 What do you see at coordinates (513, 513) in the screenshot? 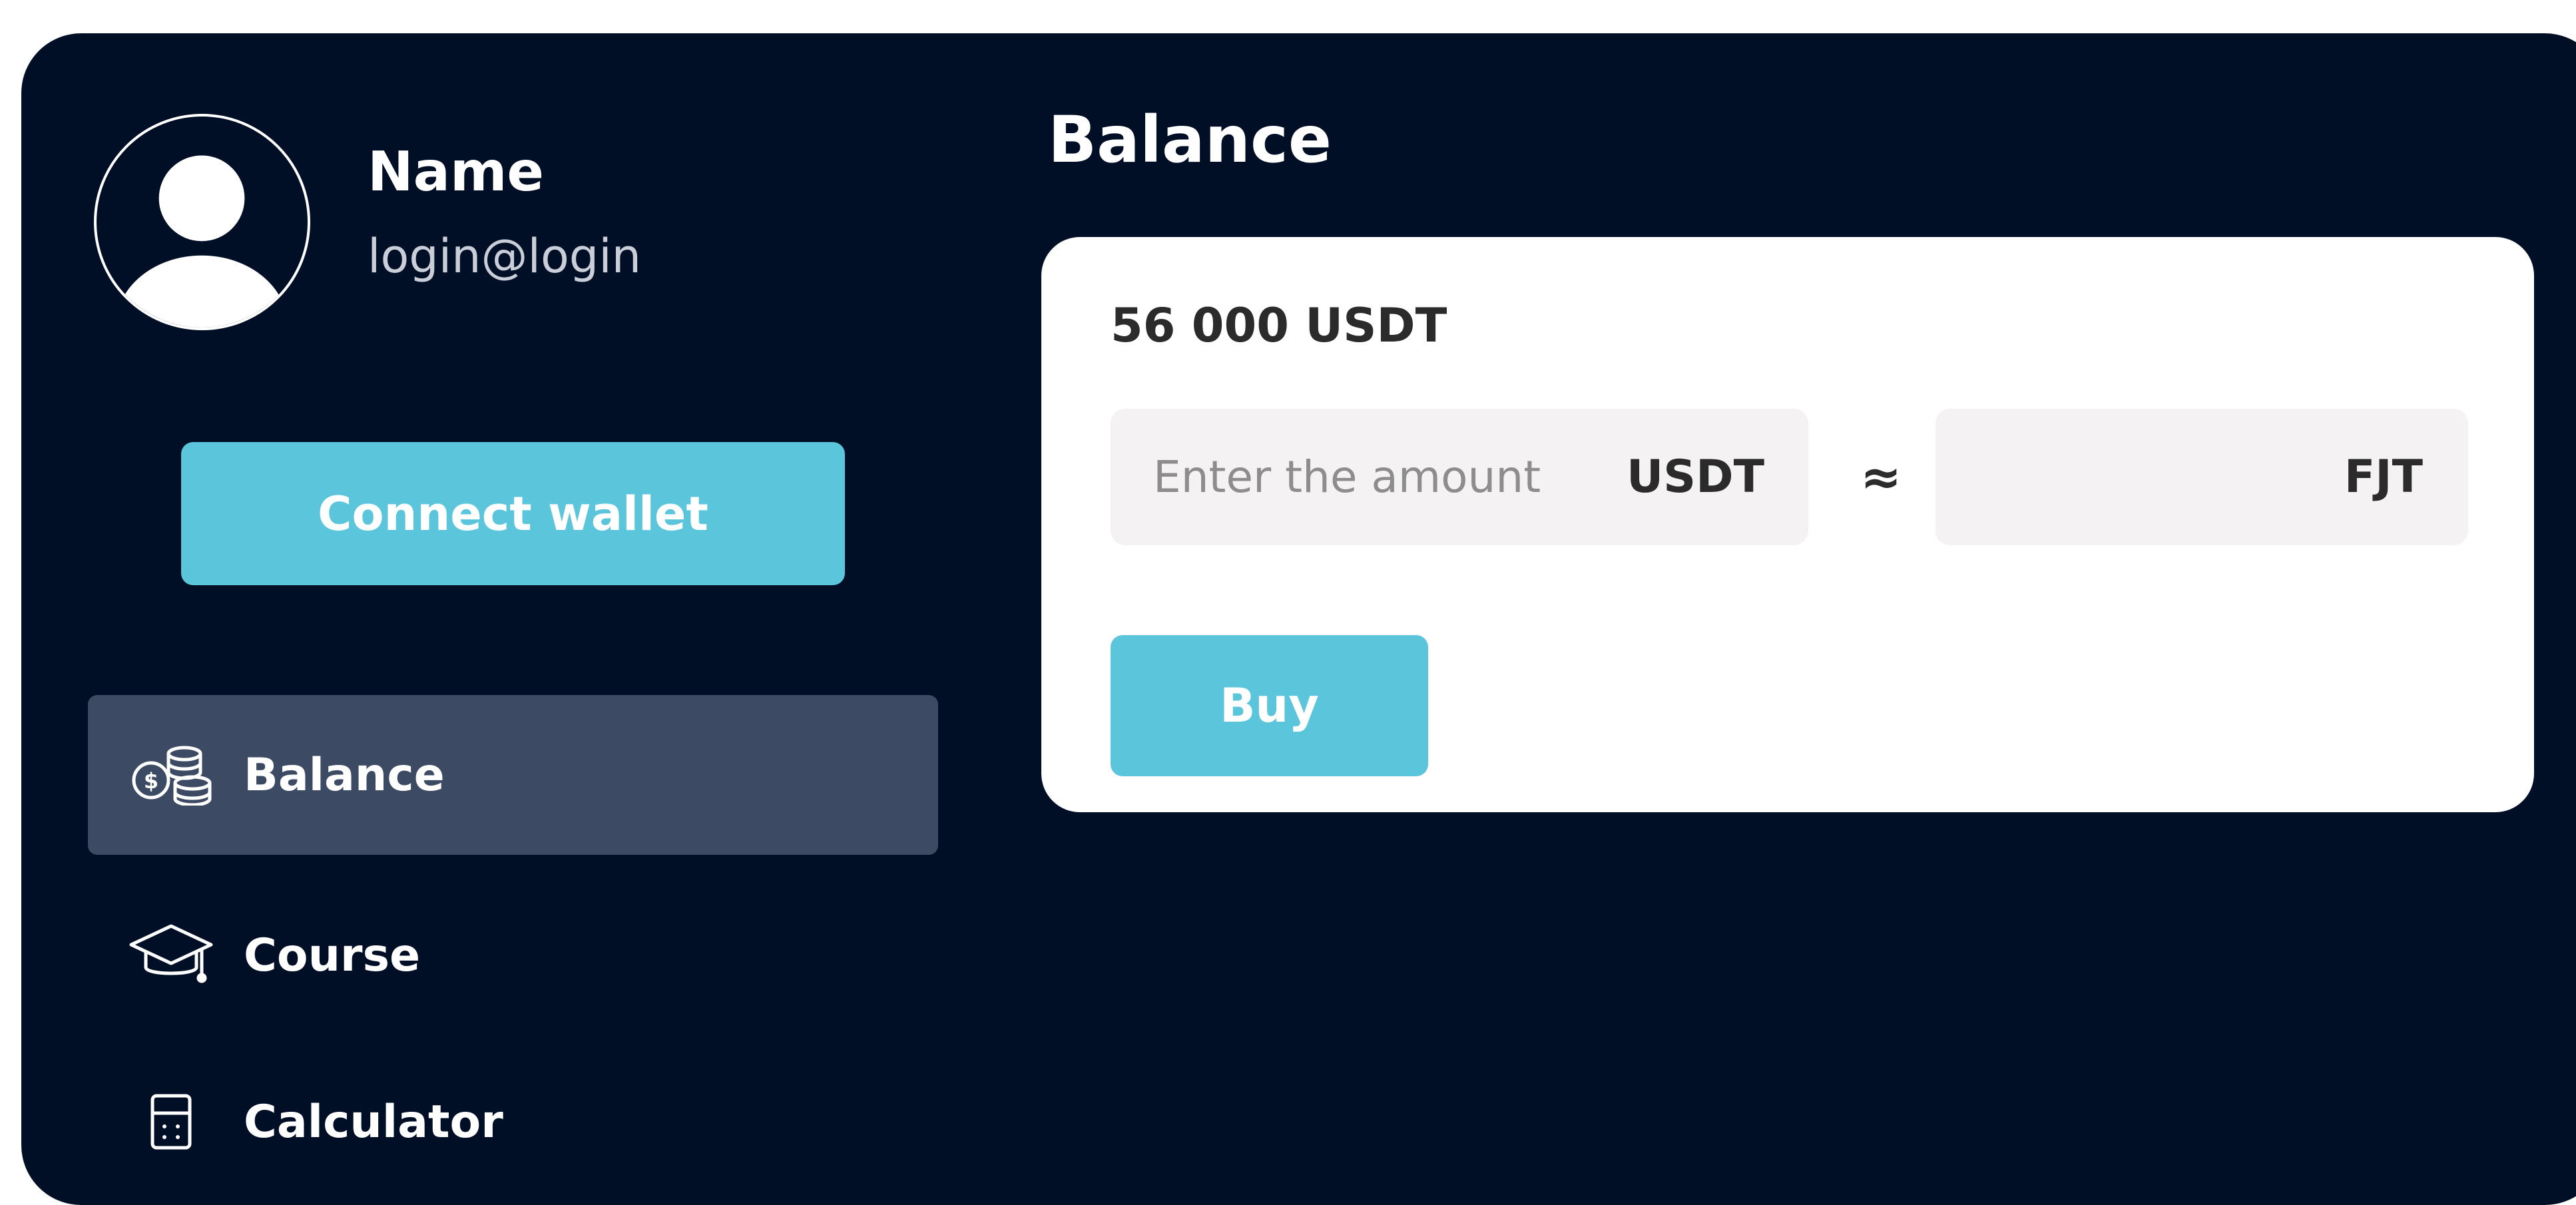
I see `connect-wallet-button: Connect wallet` at bounding box center [513, 513].